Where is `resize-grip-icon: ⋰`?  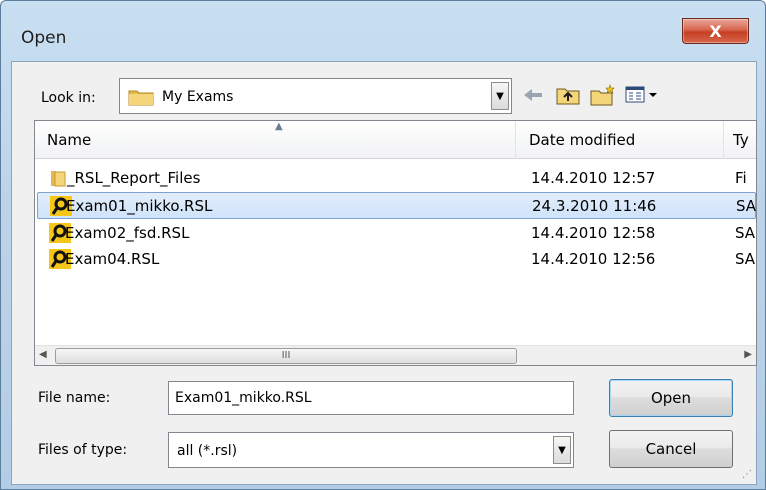
resize-grip-icon: ⋰ is located at coordinates (747, 474).